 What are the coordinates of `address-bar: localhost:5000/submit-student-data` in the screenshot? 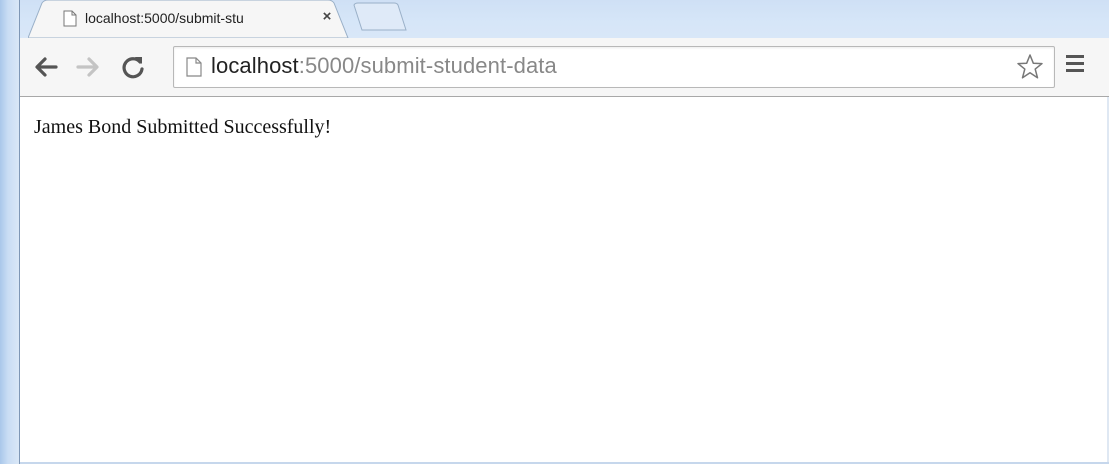 It's located at (614, 67).